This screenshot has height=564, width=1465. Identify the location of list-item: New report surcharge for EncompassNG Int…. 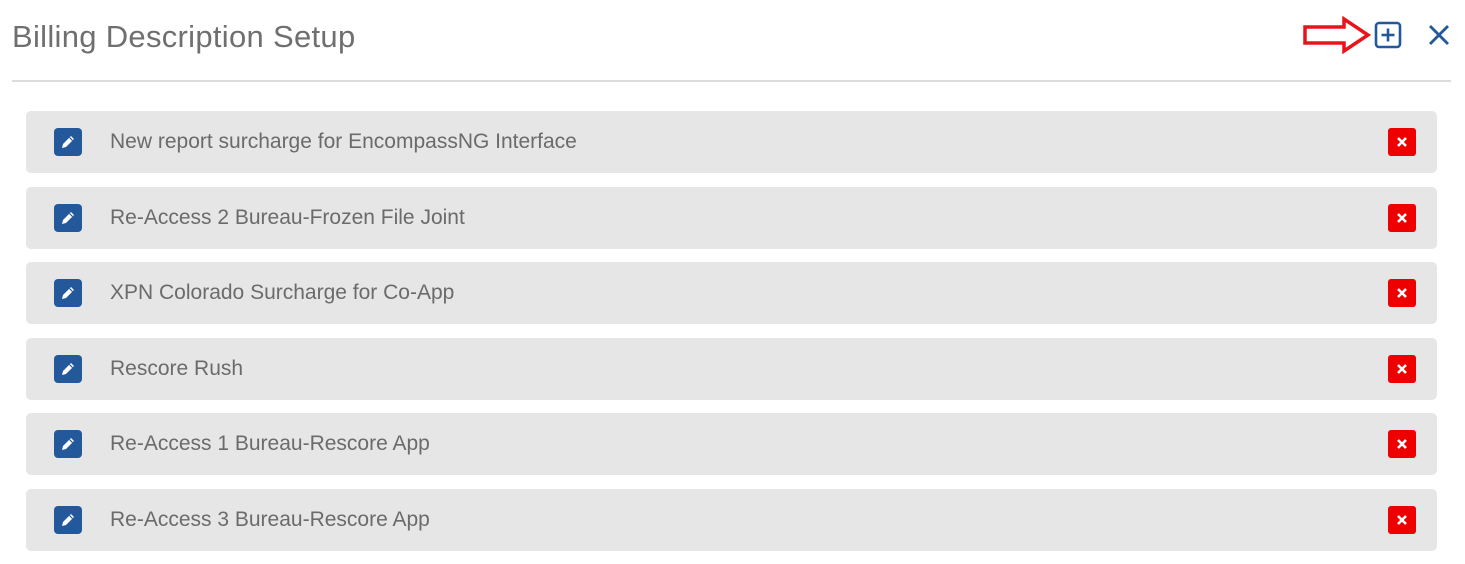
(731, 142).